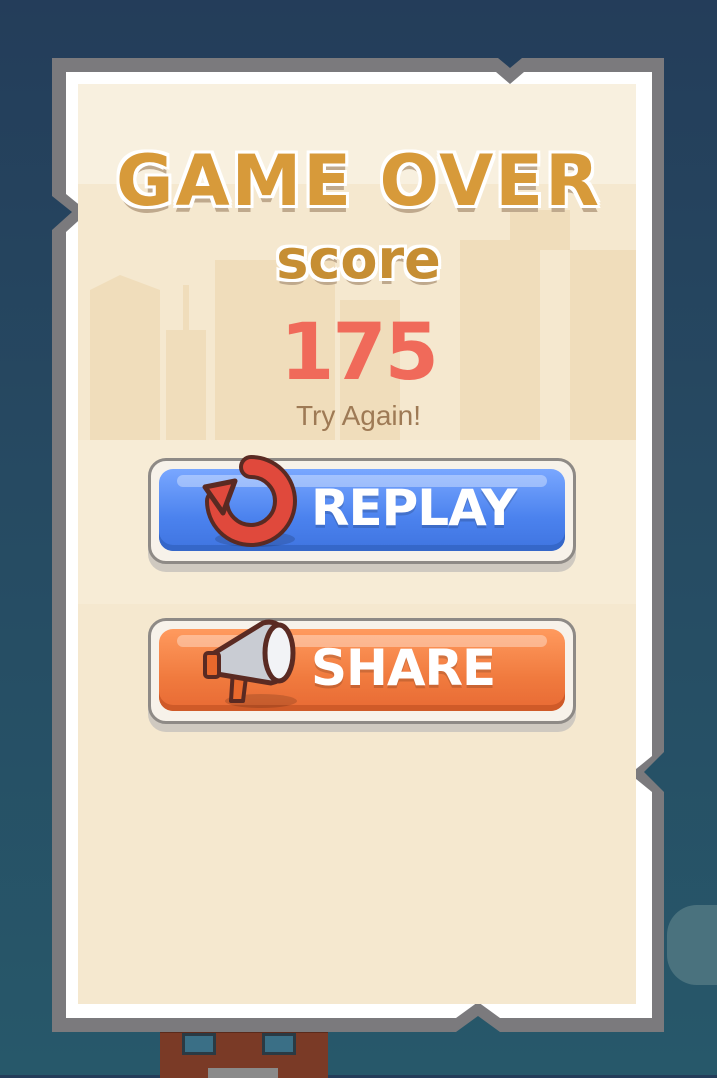  What do you see at coordinates (358, 259) in the screenshot?
I see `score-label: score` at bounding box center [358, 259].